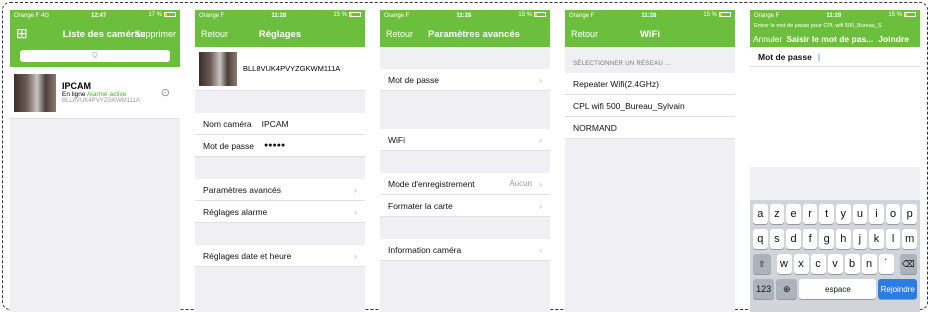 This screenshot has width=930, height=312. I want to click on letter-key: ´, so click(886, 264).